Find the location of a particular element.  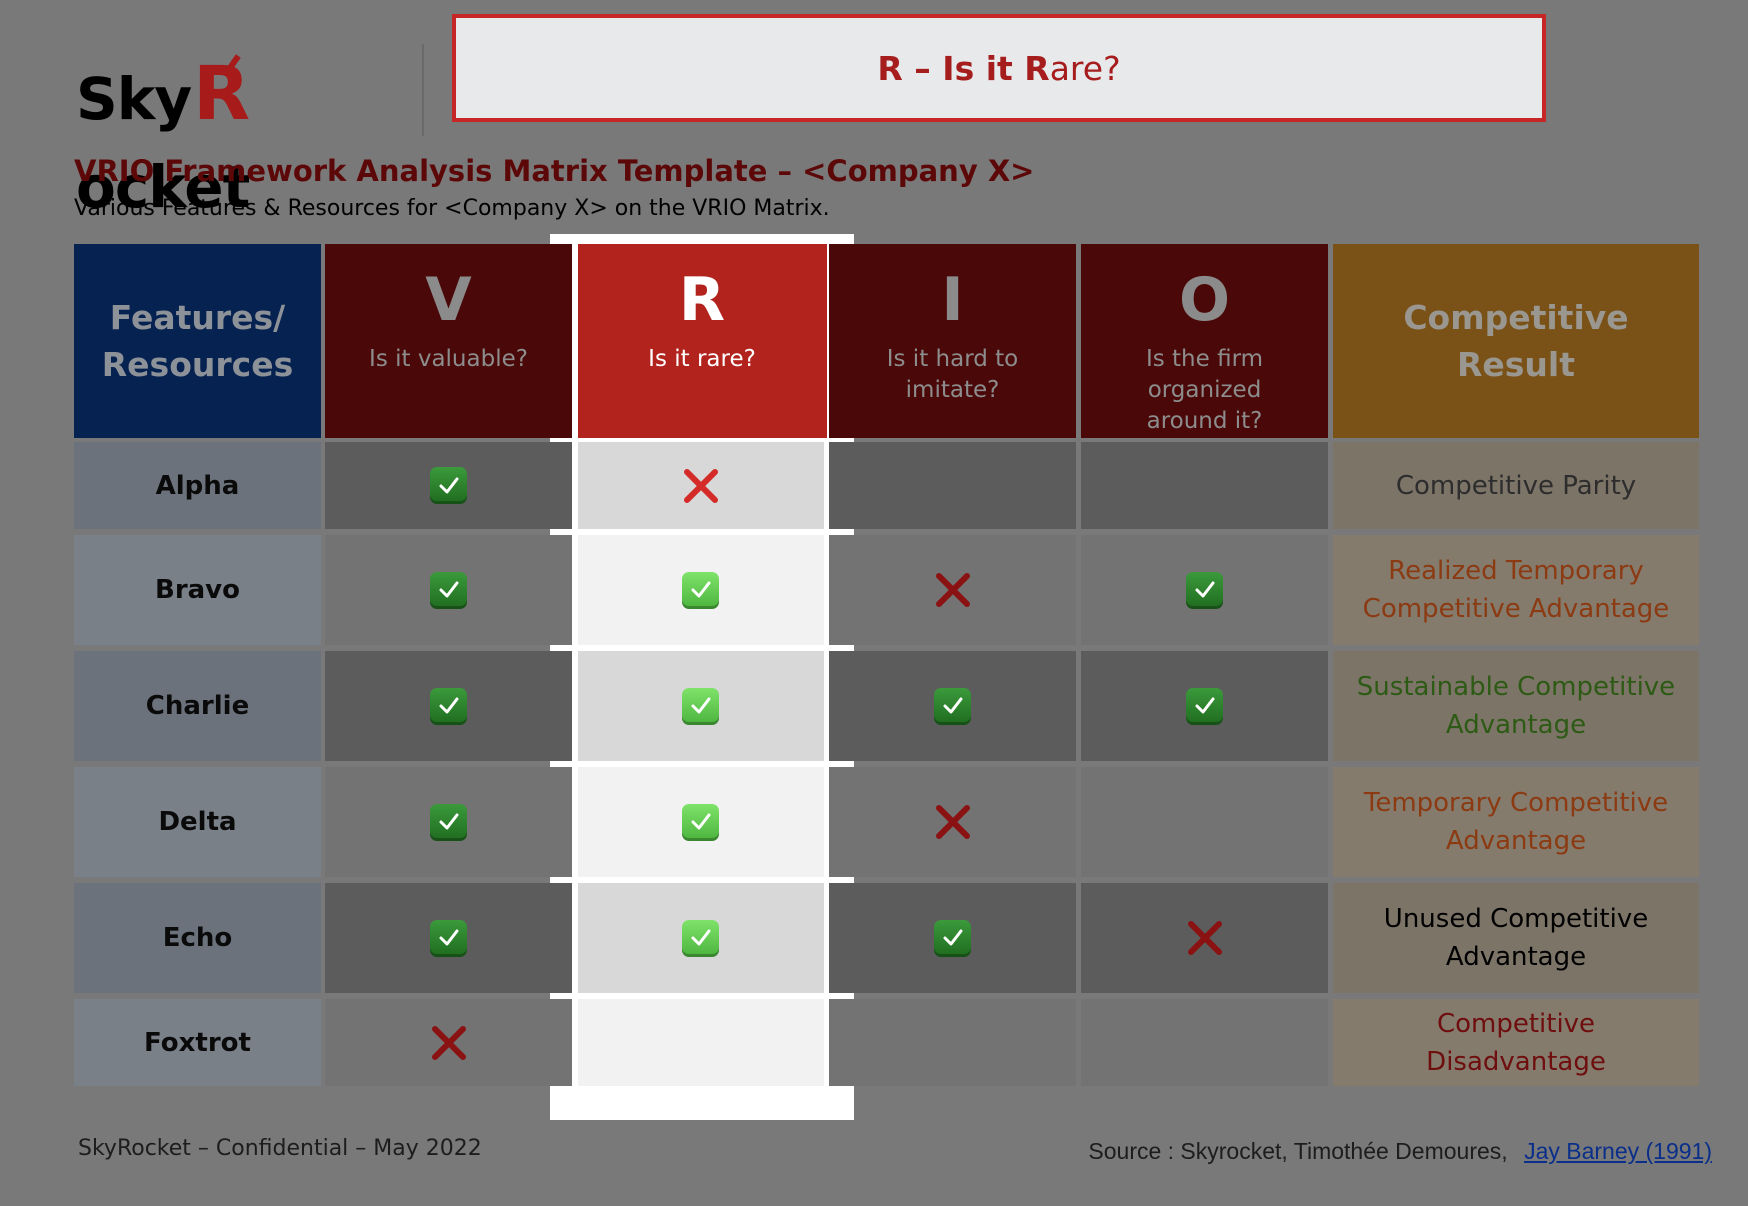

header-i: I Is it hard to imitate? is located at coordinates (952, 341).